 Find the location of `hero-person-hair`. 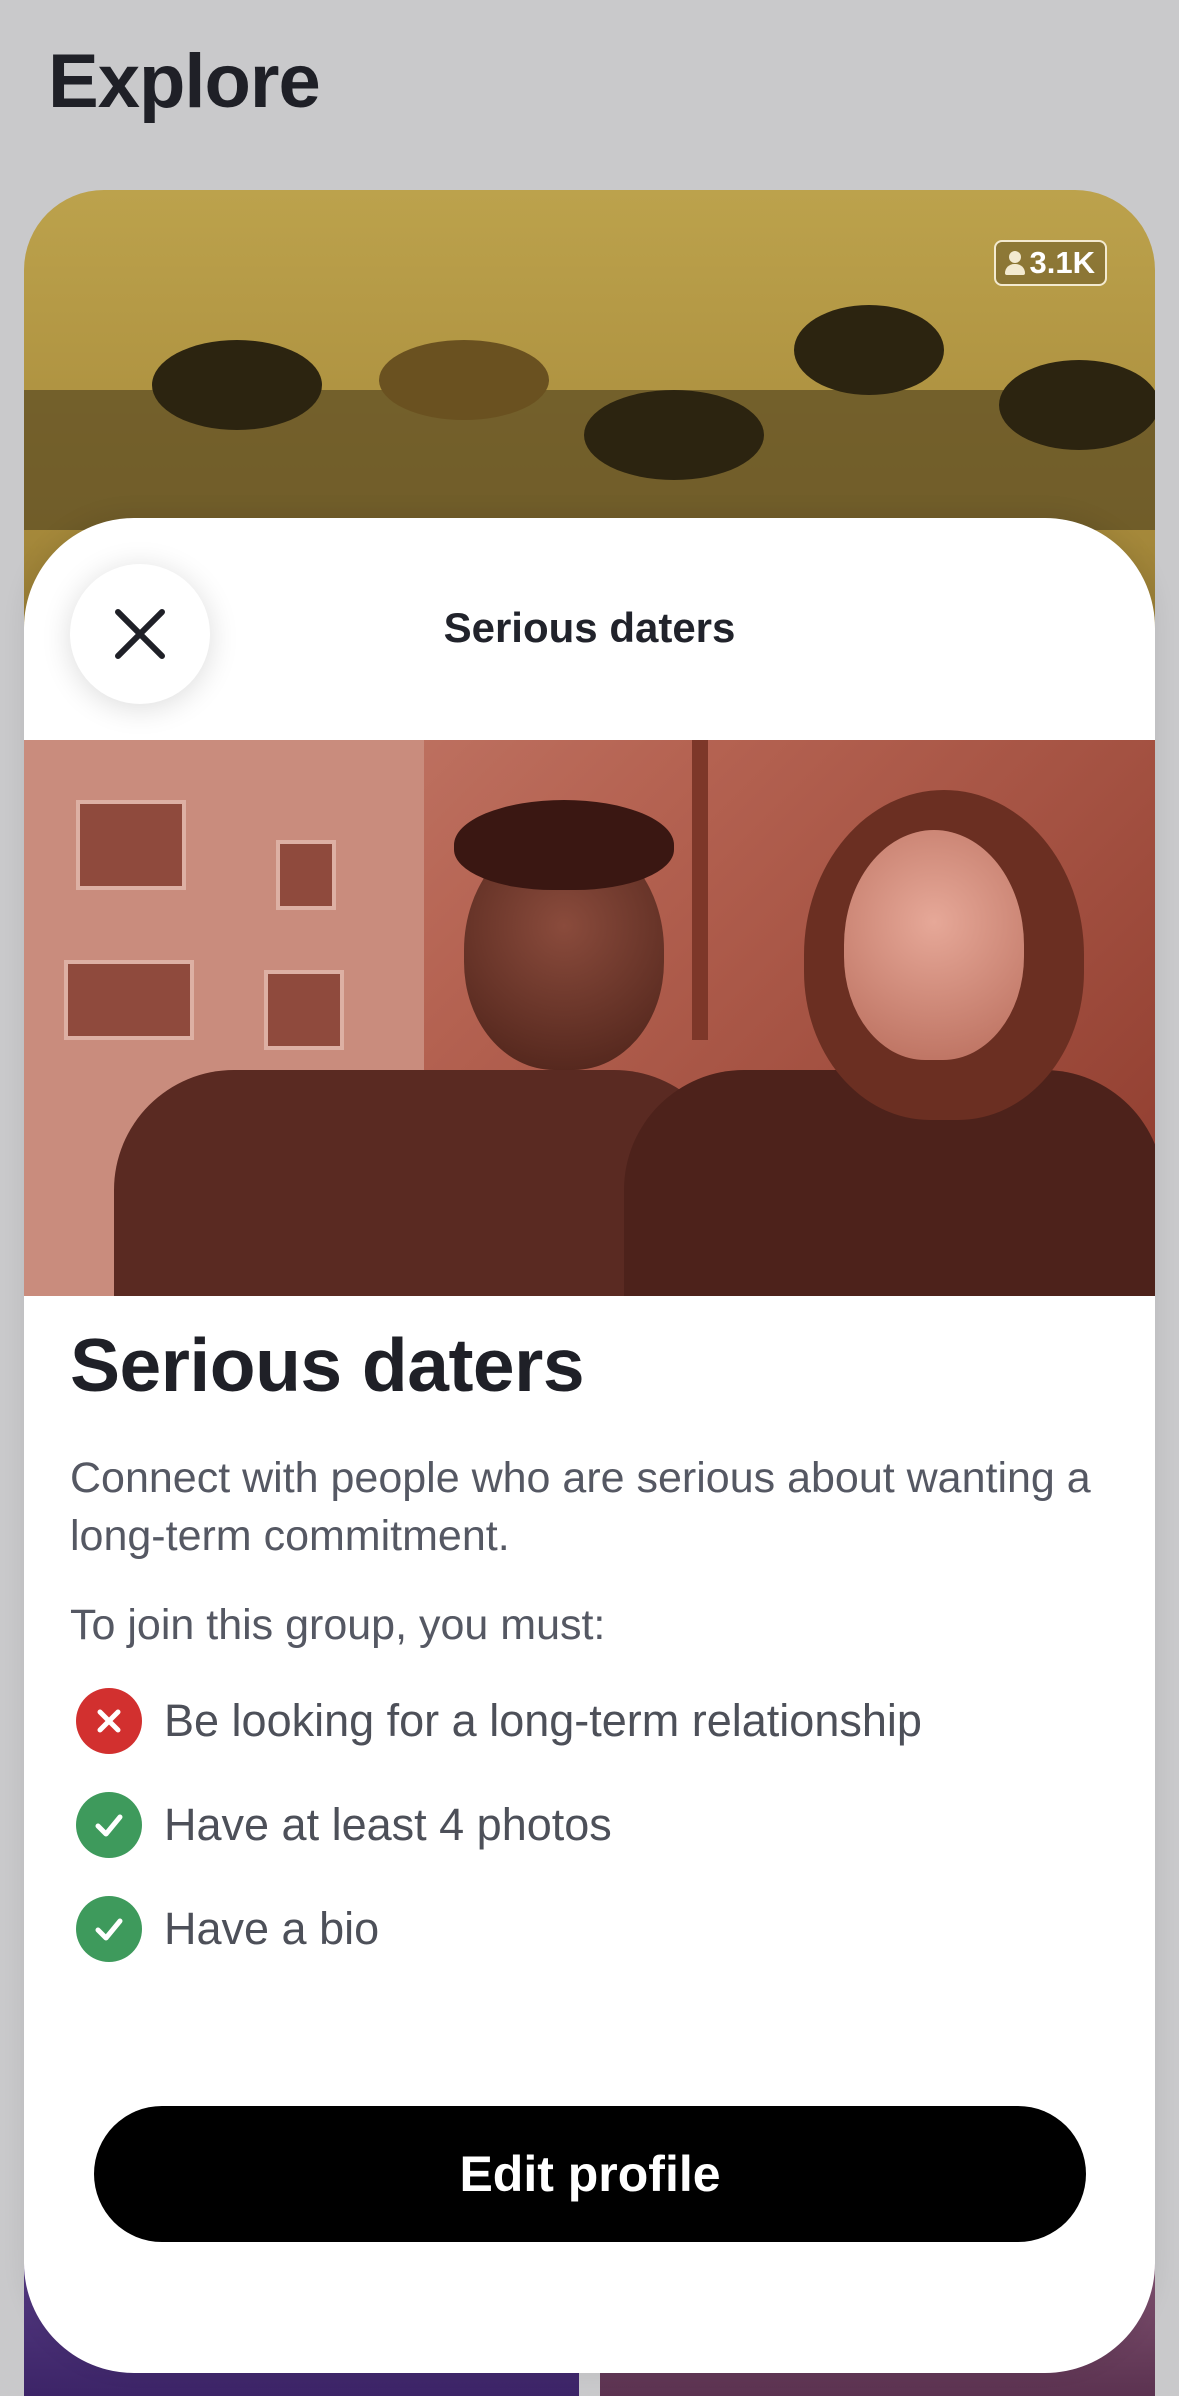

hero-person-hair is located at coordinates (564, 845).